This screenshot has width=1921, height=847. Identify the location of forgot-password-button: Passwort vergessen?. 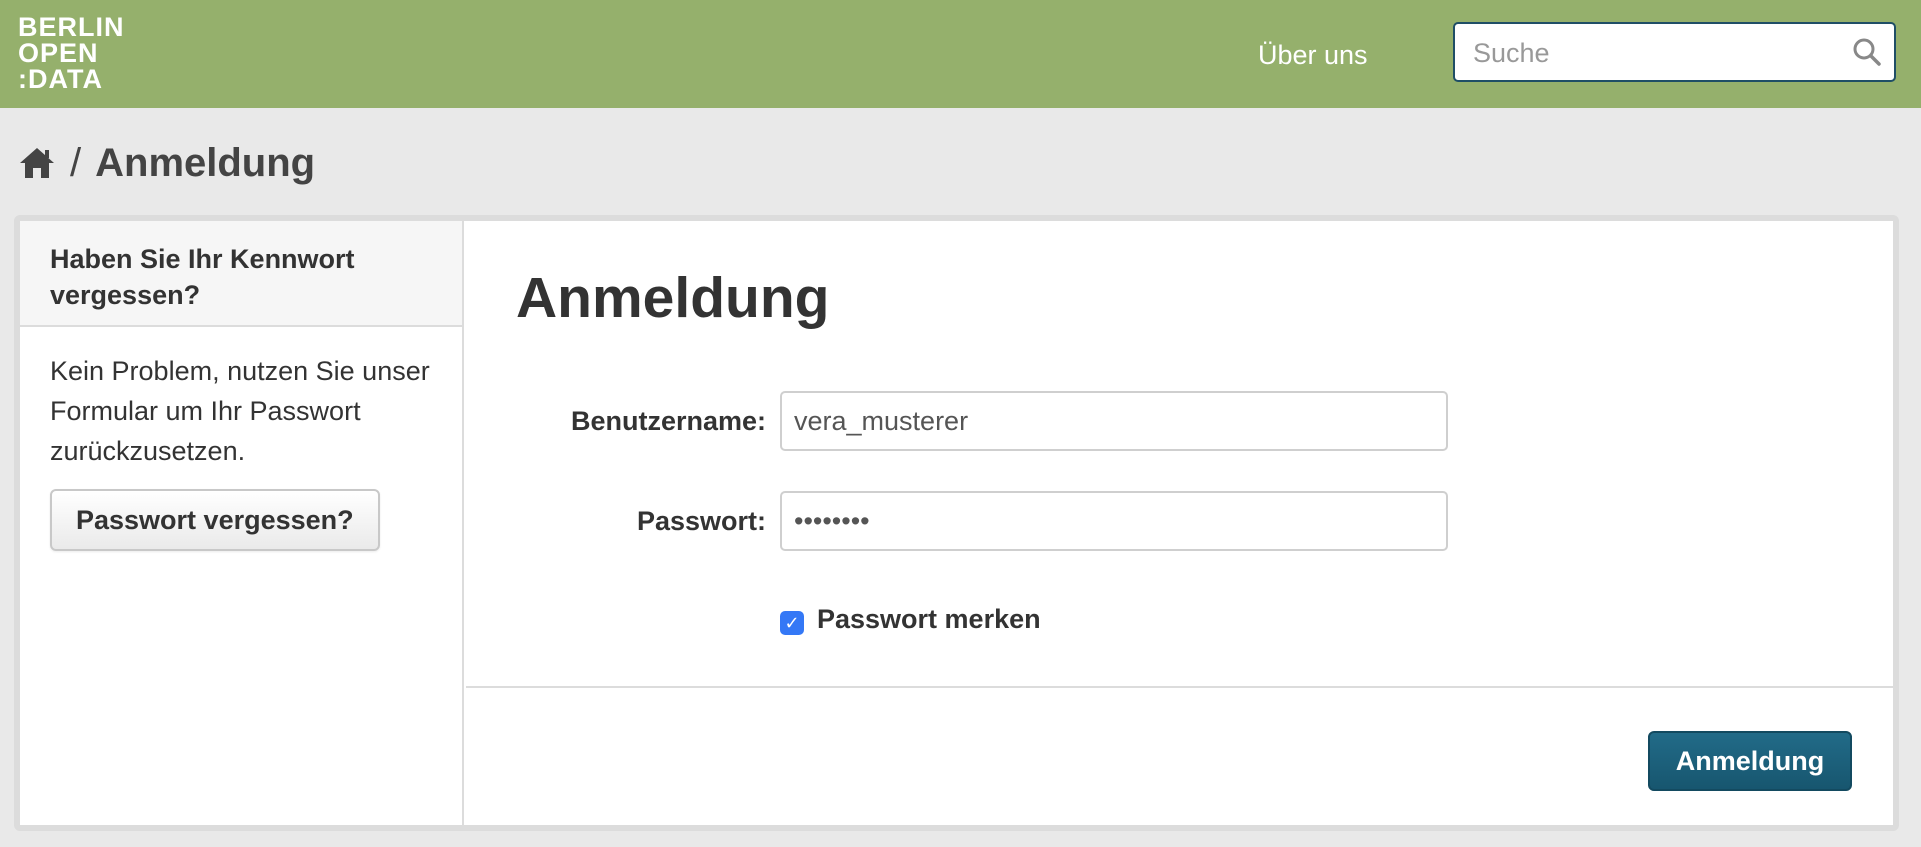
(215, 520).